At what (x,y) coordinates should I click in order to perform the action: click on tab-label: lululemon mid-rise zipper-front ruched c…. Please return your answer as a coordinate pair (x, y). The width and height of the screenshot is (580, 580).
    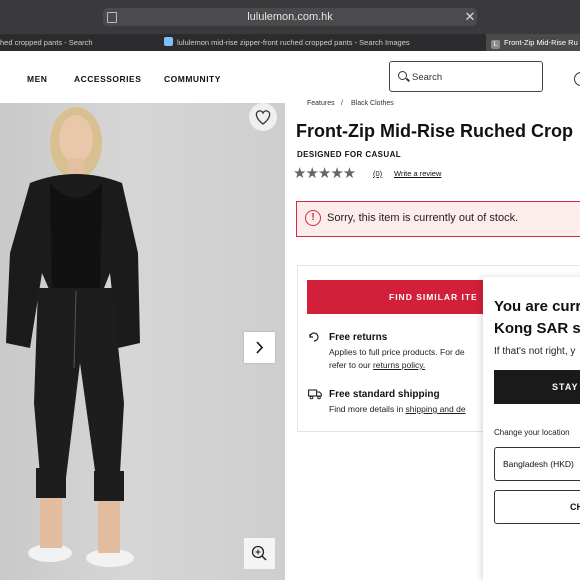
    Looking at the image, I should click on (293, 42).